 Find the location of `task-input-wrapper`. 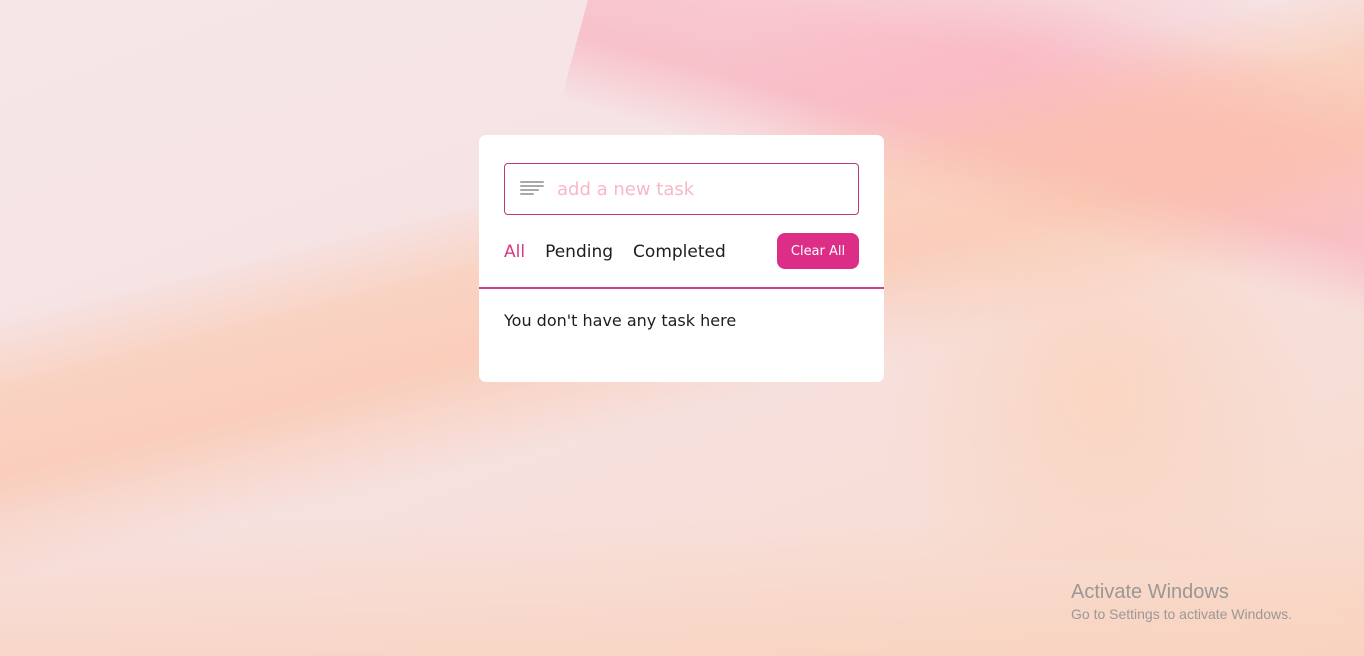

task-input-wrapper is located at coordinates (681, 189).